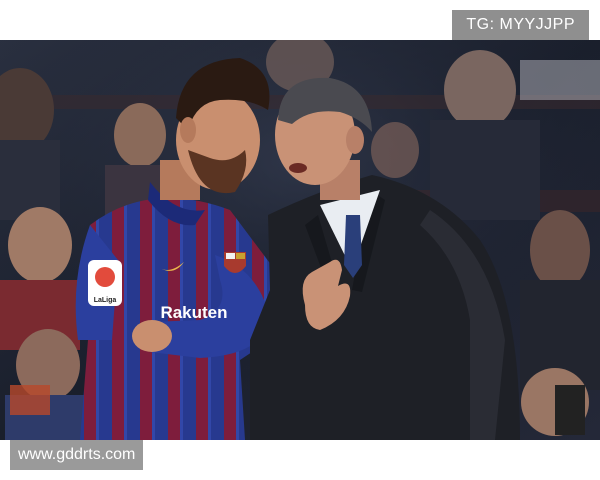  I want to click on jersey-sponsor-text: Rakuten, so click(193, 312).